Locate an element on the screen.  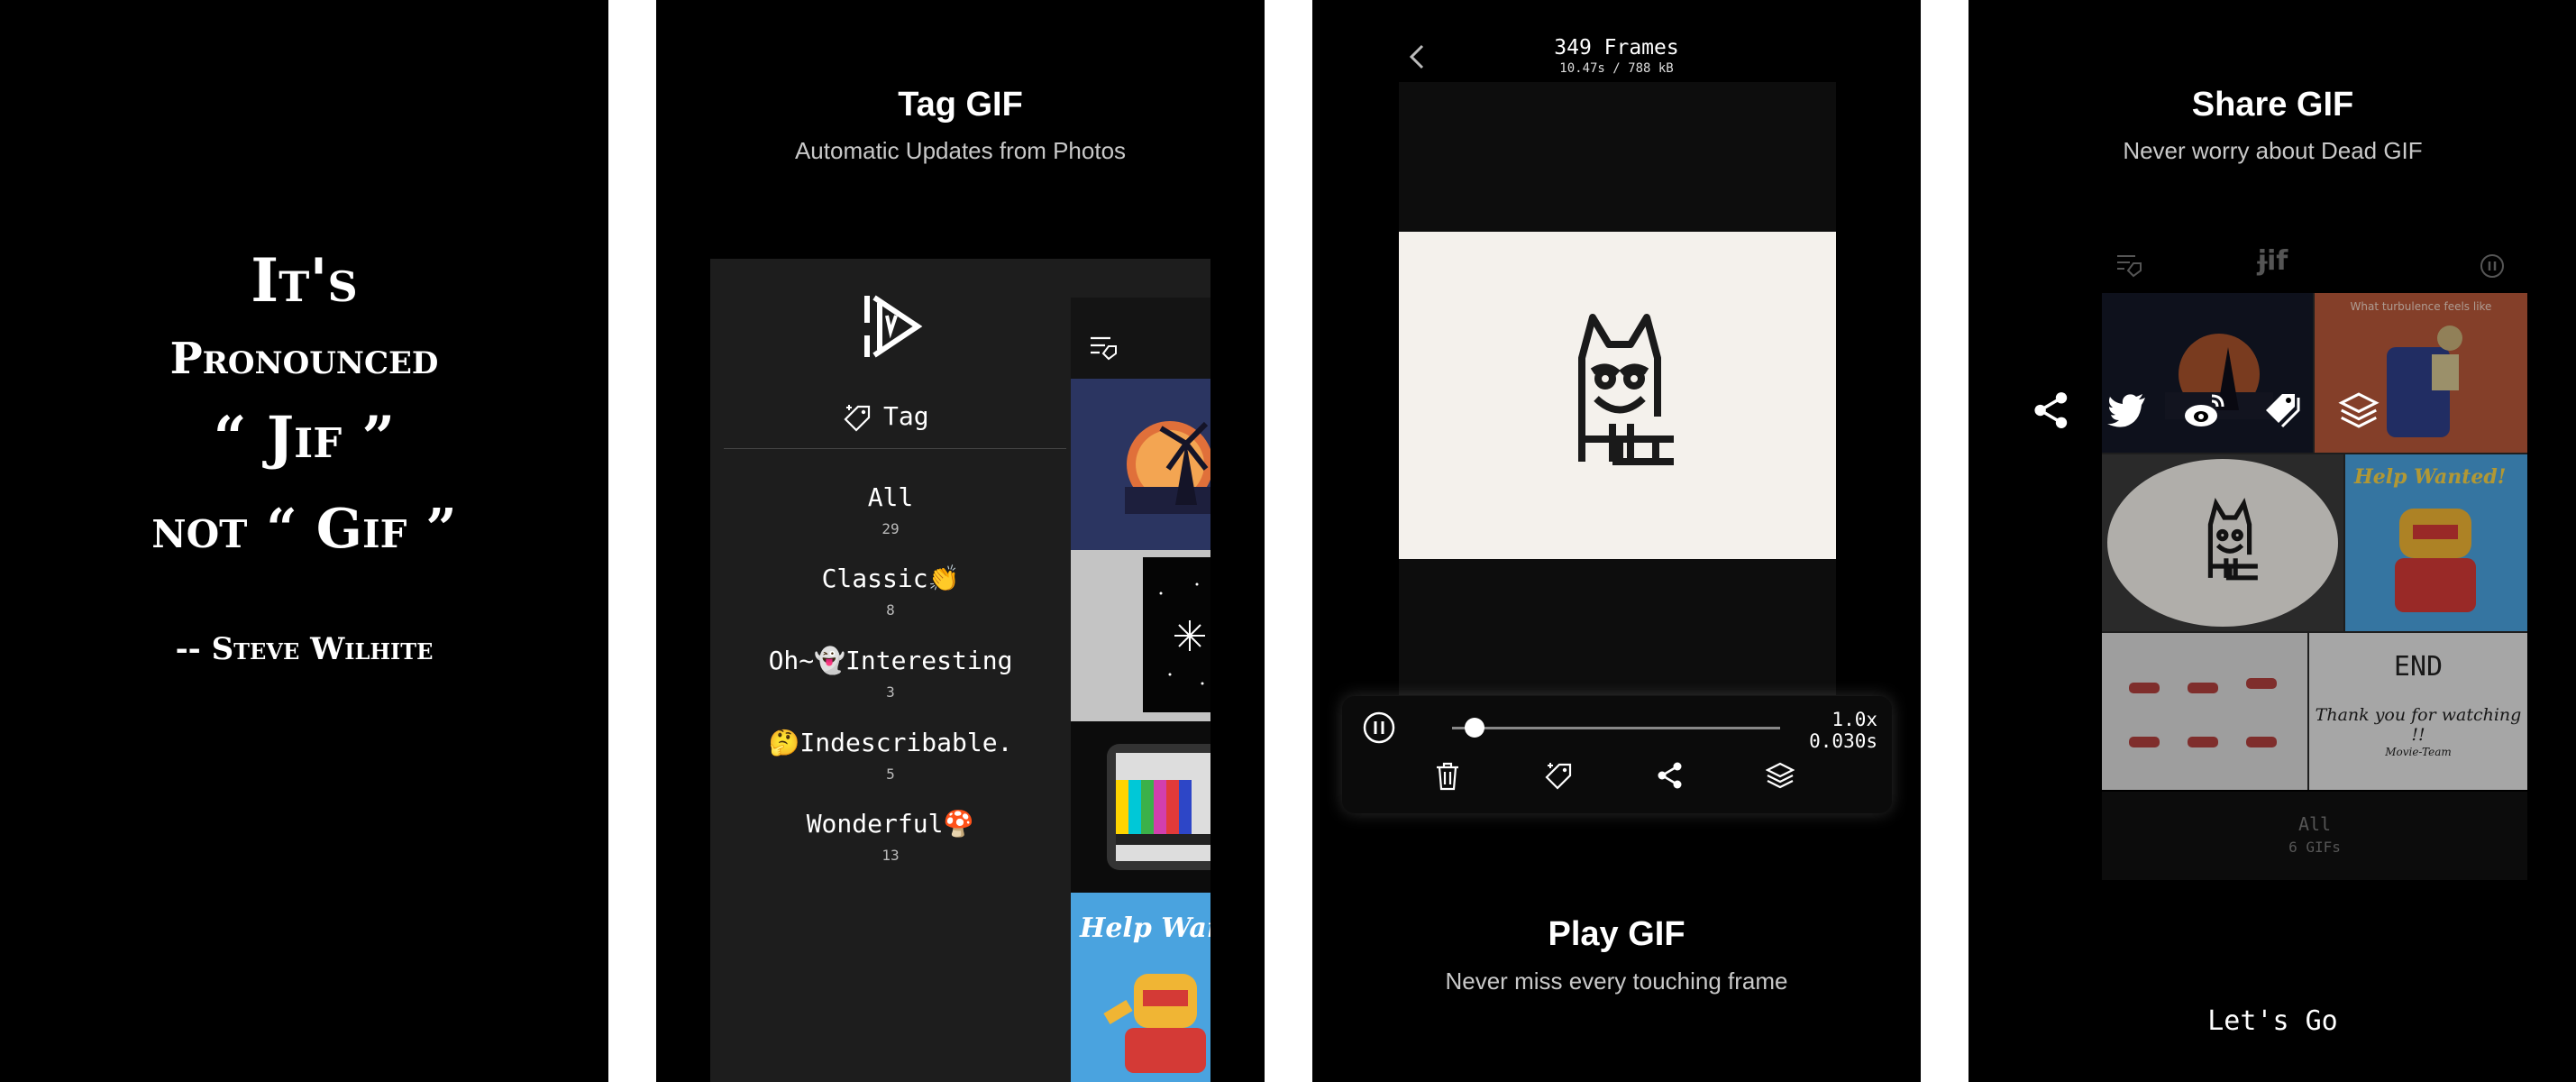
grid-footer: All 6 GIFs is located at coordinates (2314, 836).